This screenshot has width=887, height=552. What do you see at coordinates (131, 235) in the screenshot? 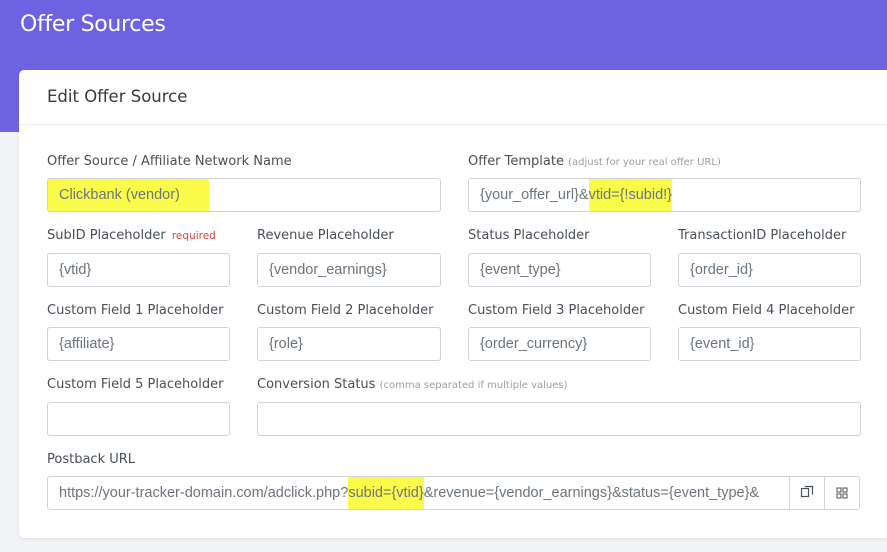
I see `subid-placeholder-label: SubID Placeholder required` at bounding box center [131, 235].